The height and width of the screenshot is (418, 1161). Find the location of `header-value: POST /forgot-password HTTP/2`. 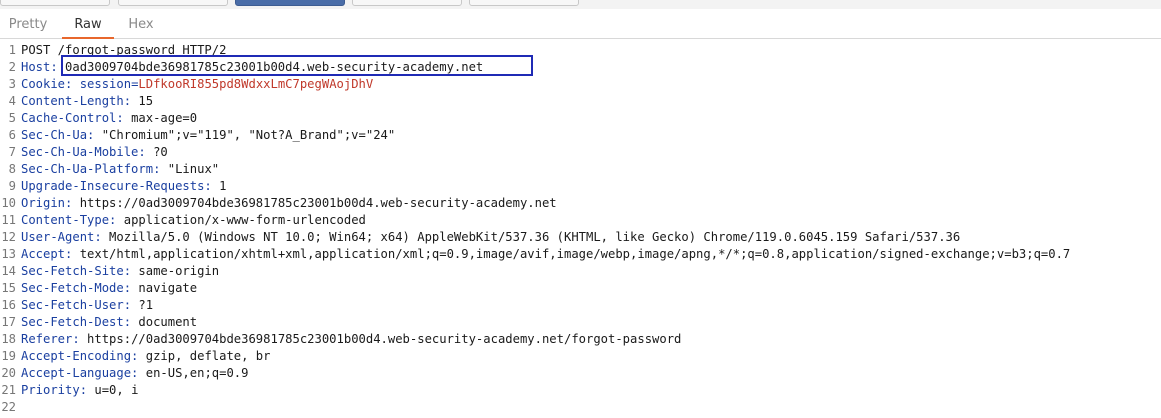

header-value: POST /forgot-password HTTP/2 is located at coordinates (124, 50).